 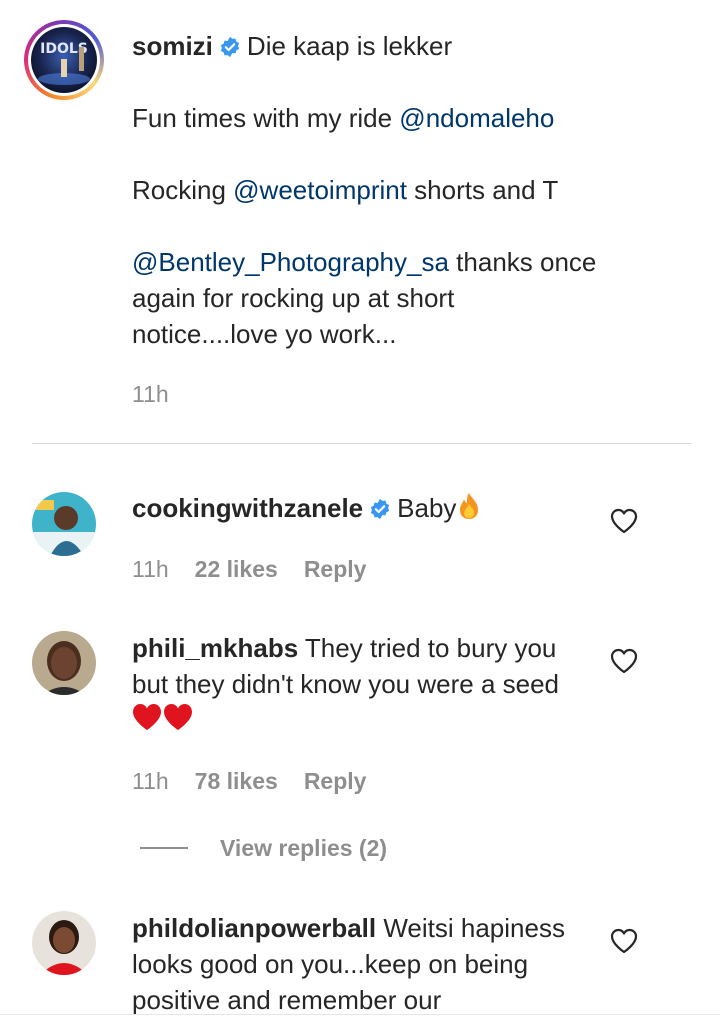 I want to click on comment-body: Baby, so click(x=427, y=508).